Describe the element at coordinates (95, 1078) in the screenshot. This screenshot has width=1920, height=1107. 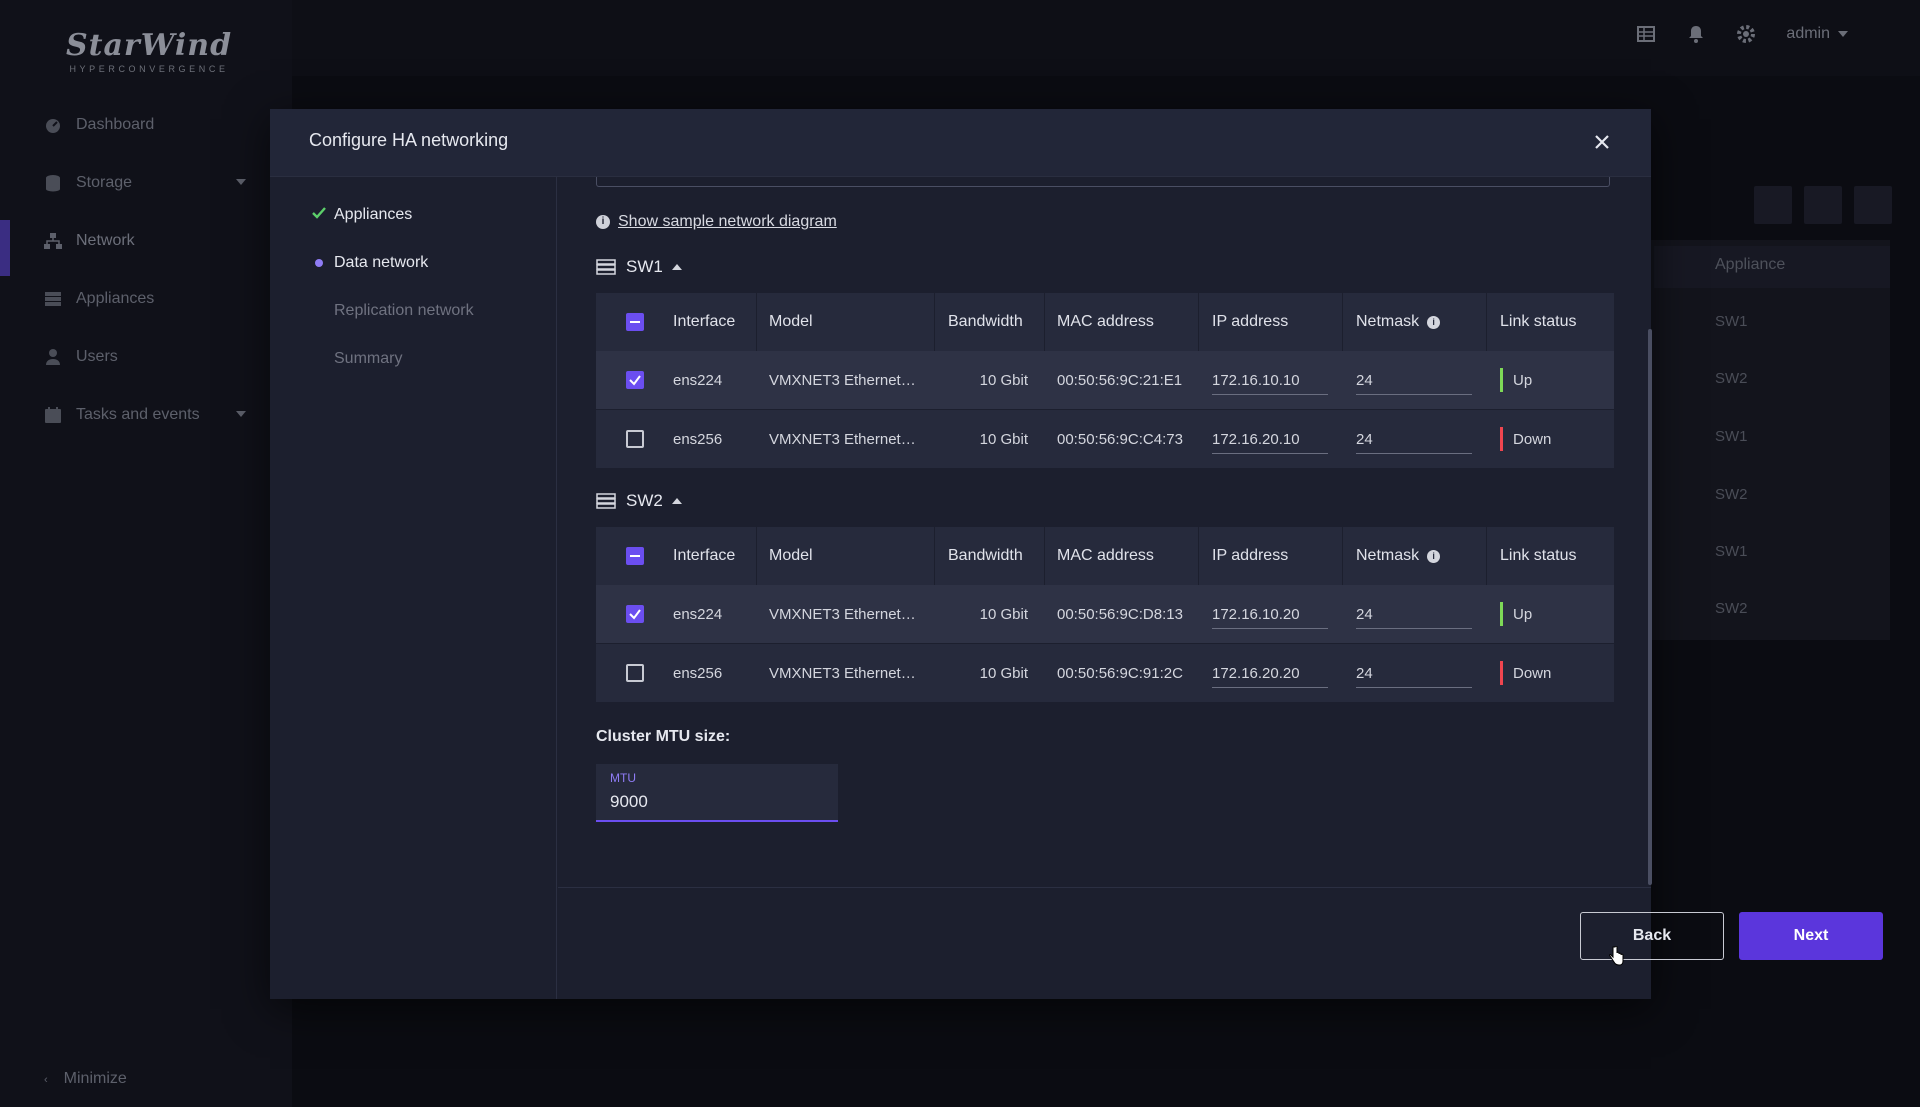
I see `minimize-label: Minimize` at that location.